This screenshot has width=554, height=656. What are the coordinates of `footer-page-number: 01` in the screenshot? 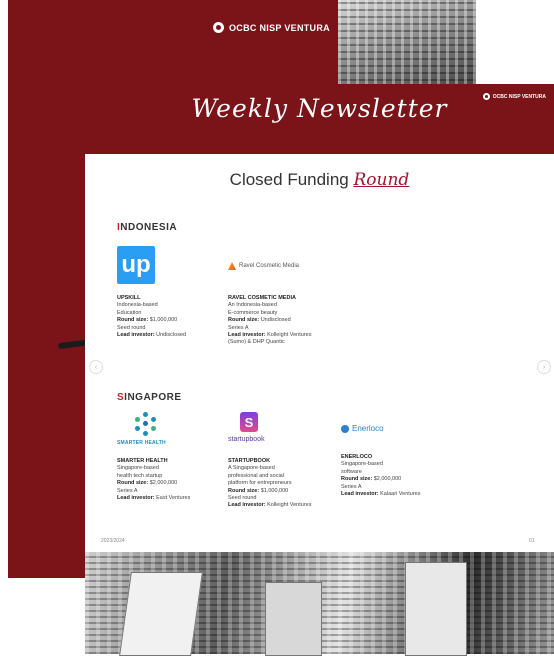 It's located at (532, 541).